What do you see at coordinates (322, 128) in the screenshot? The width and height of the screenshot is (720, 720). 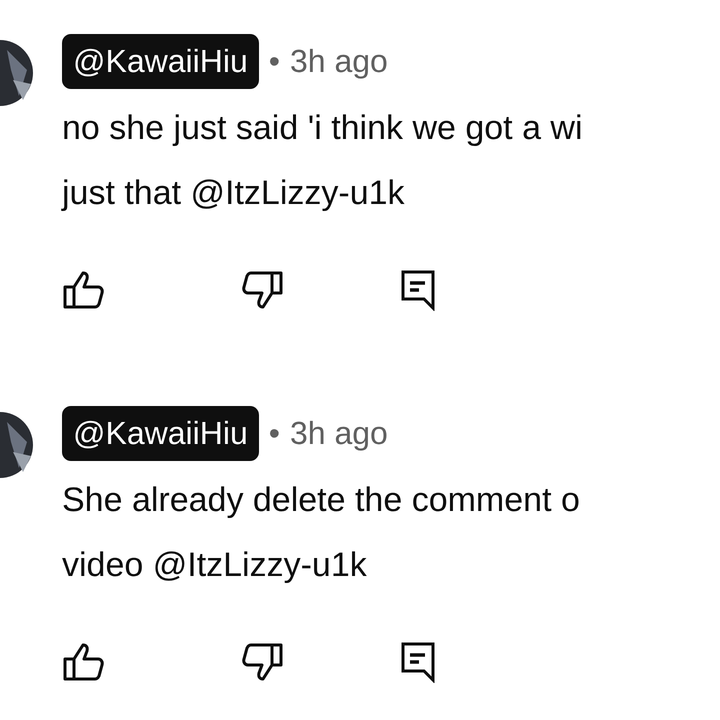 I see `comment-text: no she just said 'i think we got a wi` at bounding box center [322, 128].